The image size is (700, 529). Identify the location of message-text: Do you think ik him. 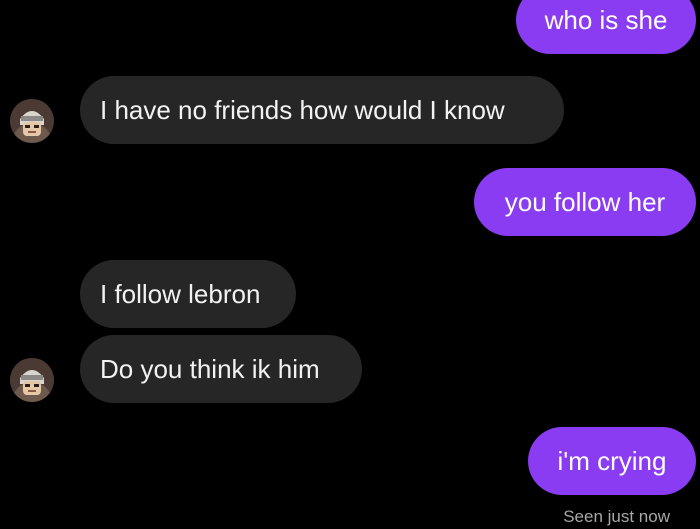
(210, 369).